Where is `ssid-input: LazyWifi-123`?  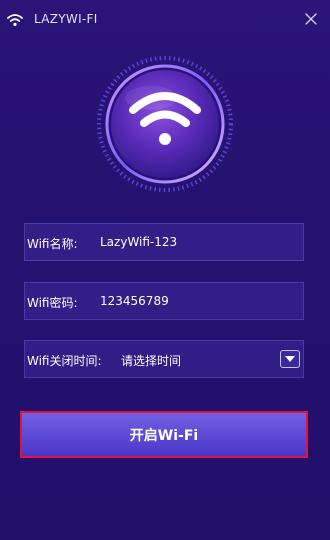 ssid-input: LazyWifi-123 is located at coordinates (138, 242).